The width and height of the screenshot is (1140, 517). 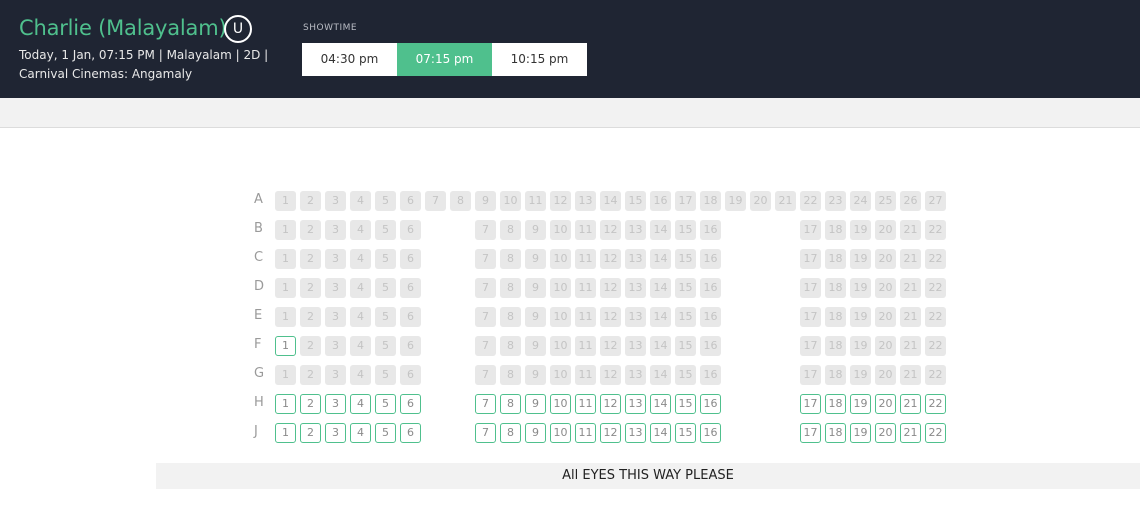 I want to click on seat-booked: 2, so click(x=310, y=259).